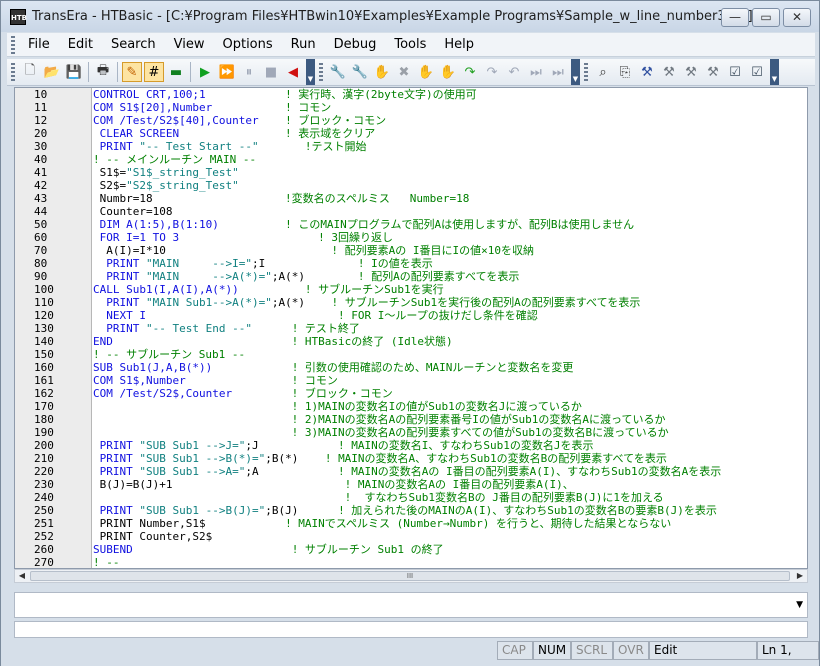 The height and width of the screenshot is (666, 820). What do you see at coordinates (647, 72) in the screenshot?
I see `tool-a-icon: ⚒` at bounding box center [647, 72].